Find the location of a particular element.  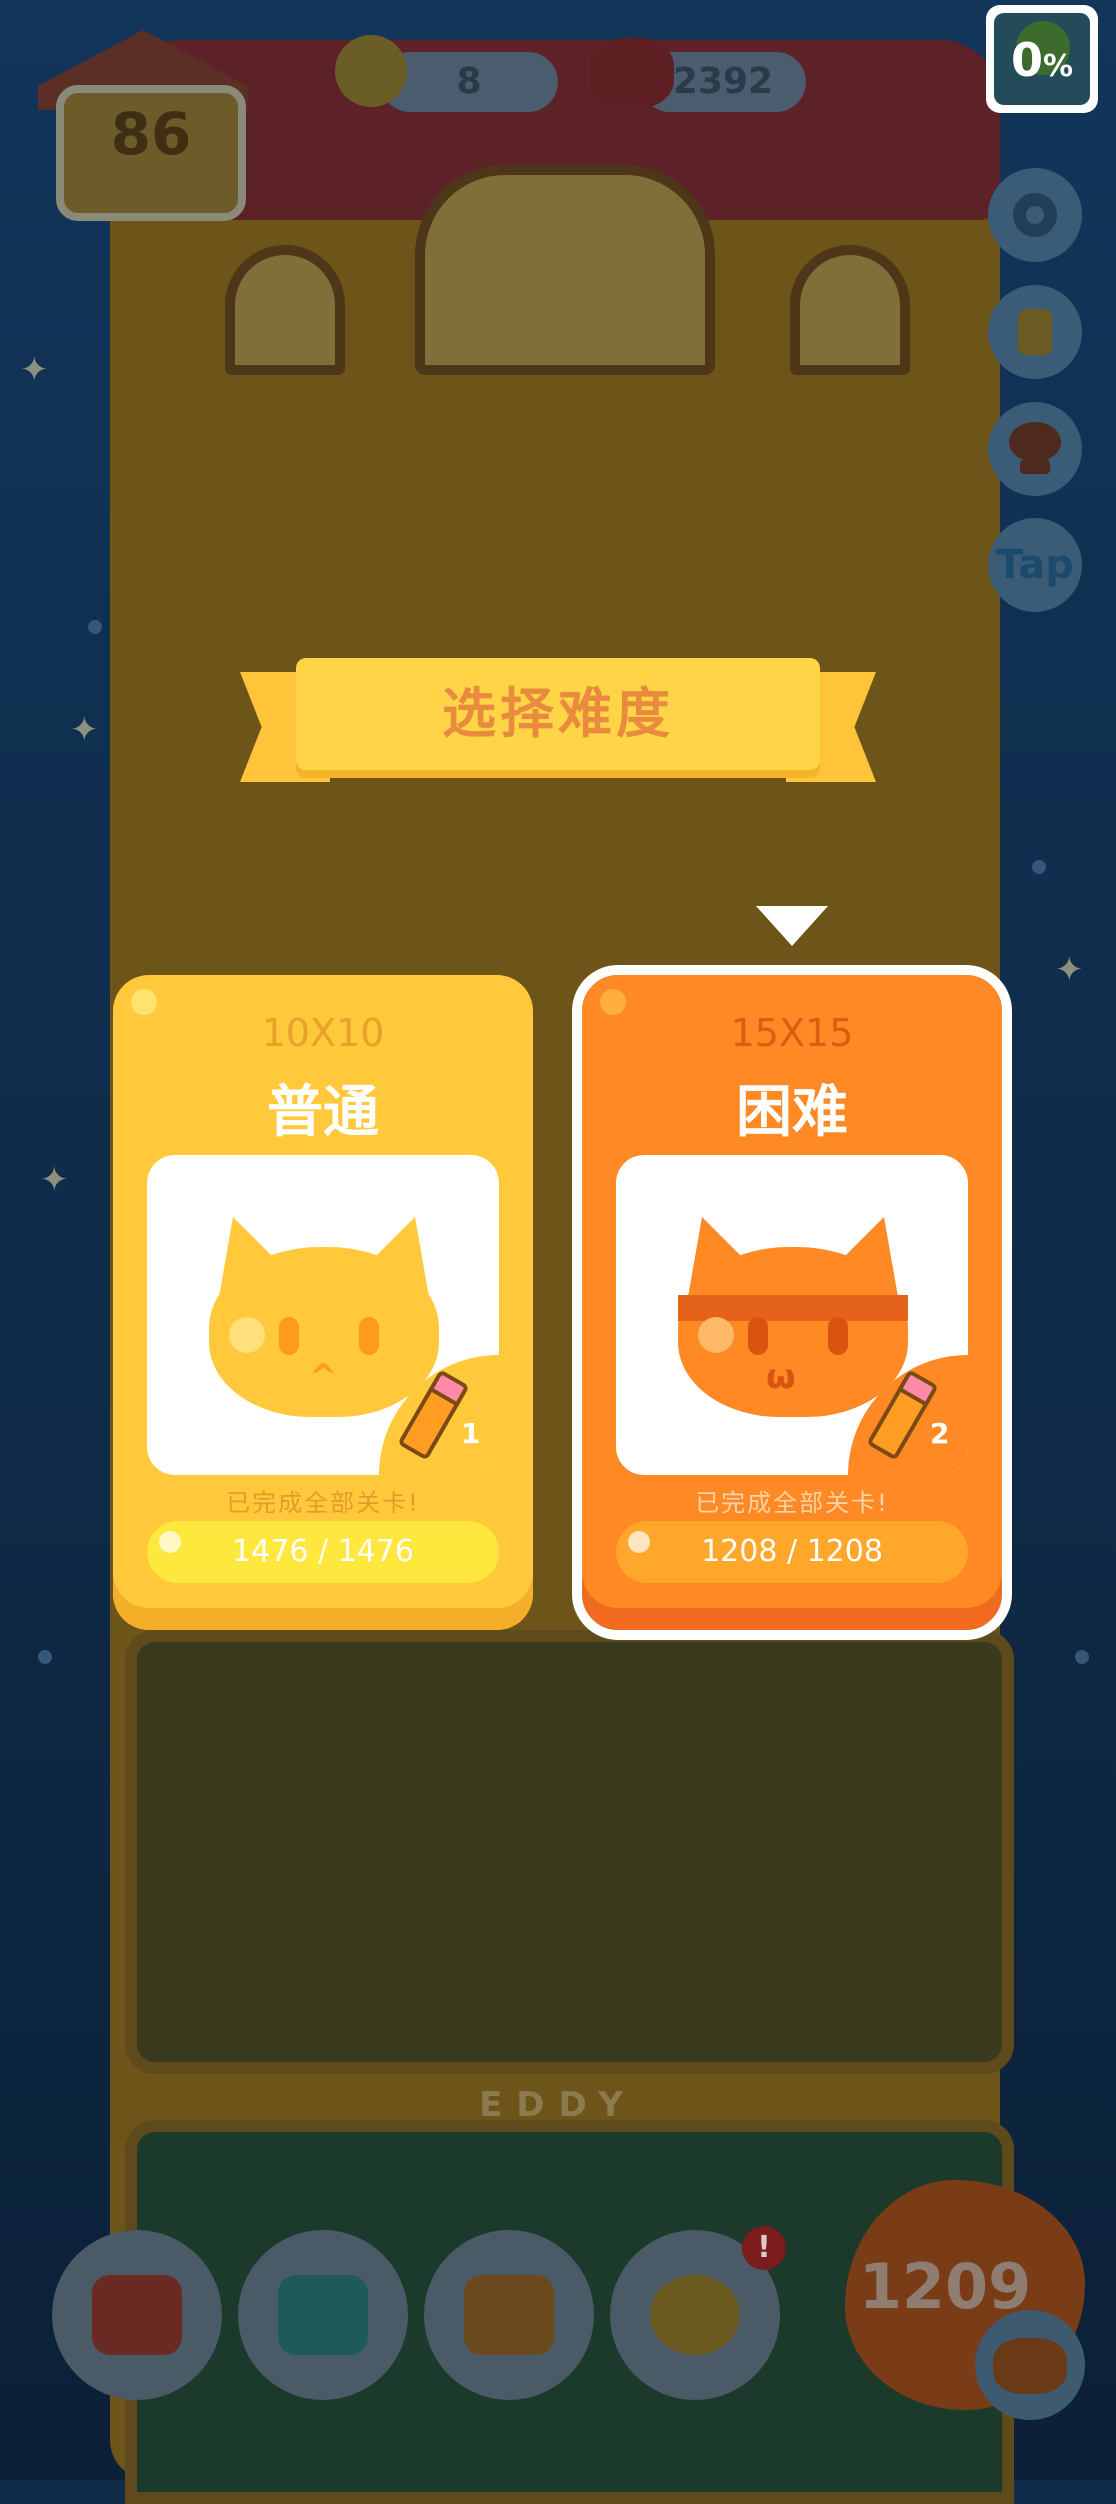

gear-icon is located at coordinates (1035, 215).